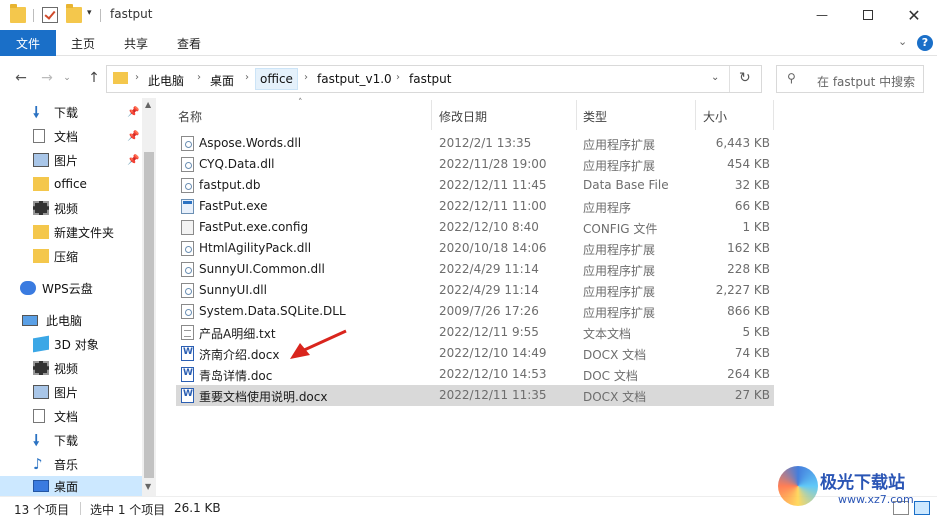  I want to click on nav-item-pictures-pc: 图片, so click(71, 392).